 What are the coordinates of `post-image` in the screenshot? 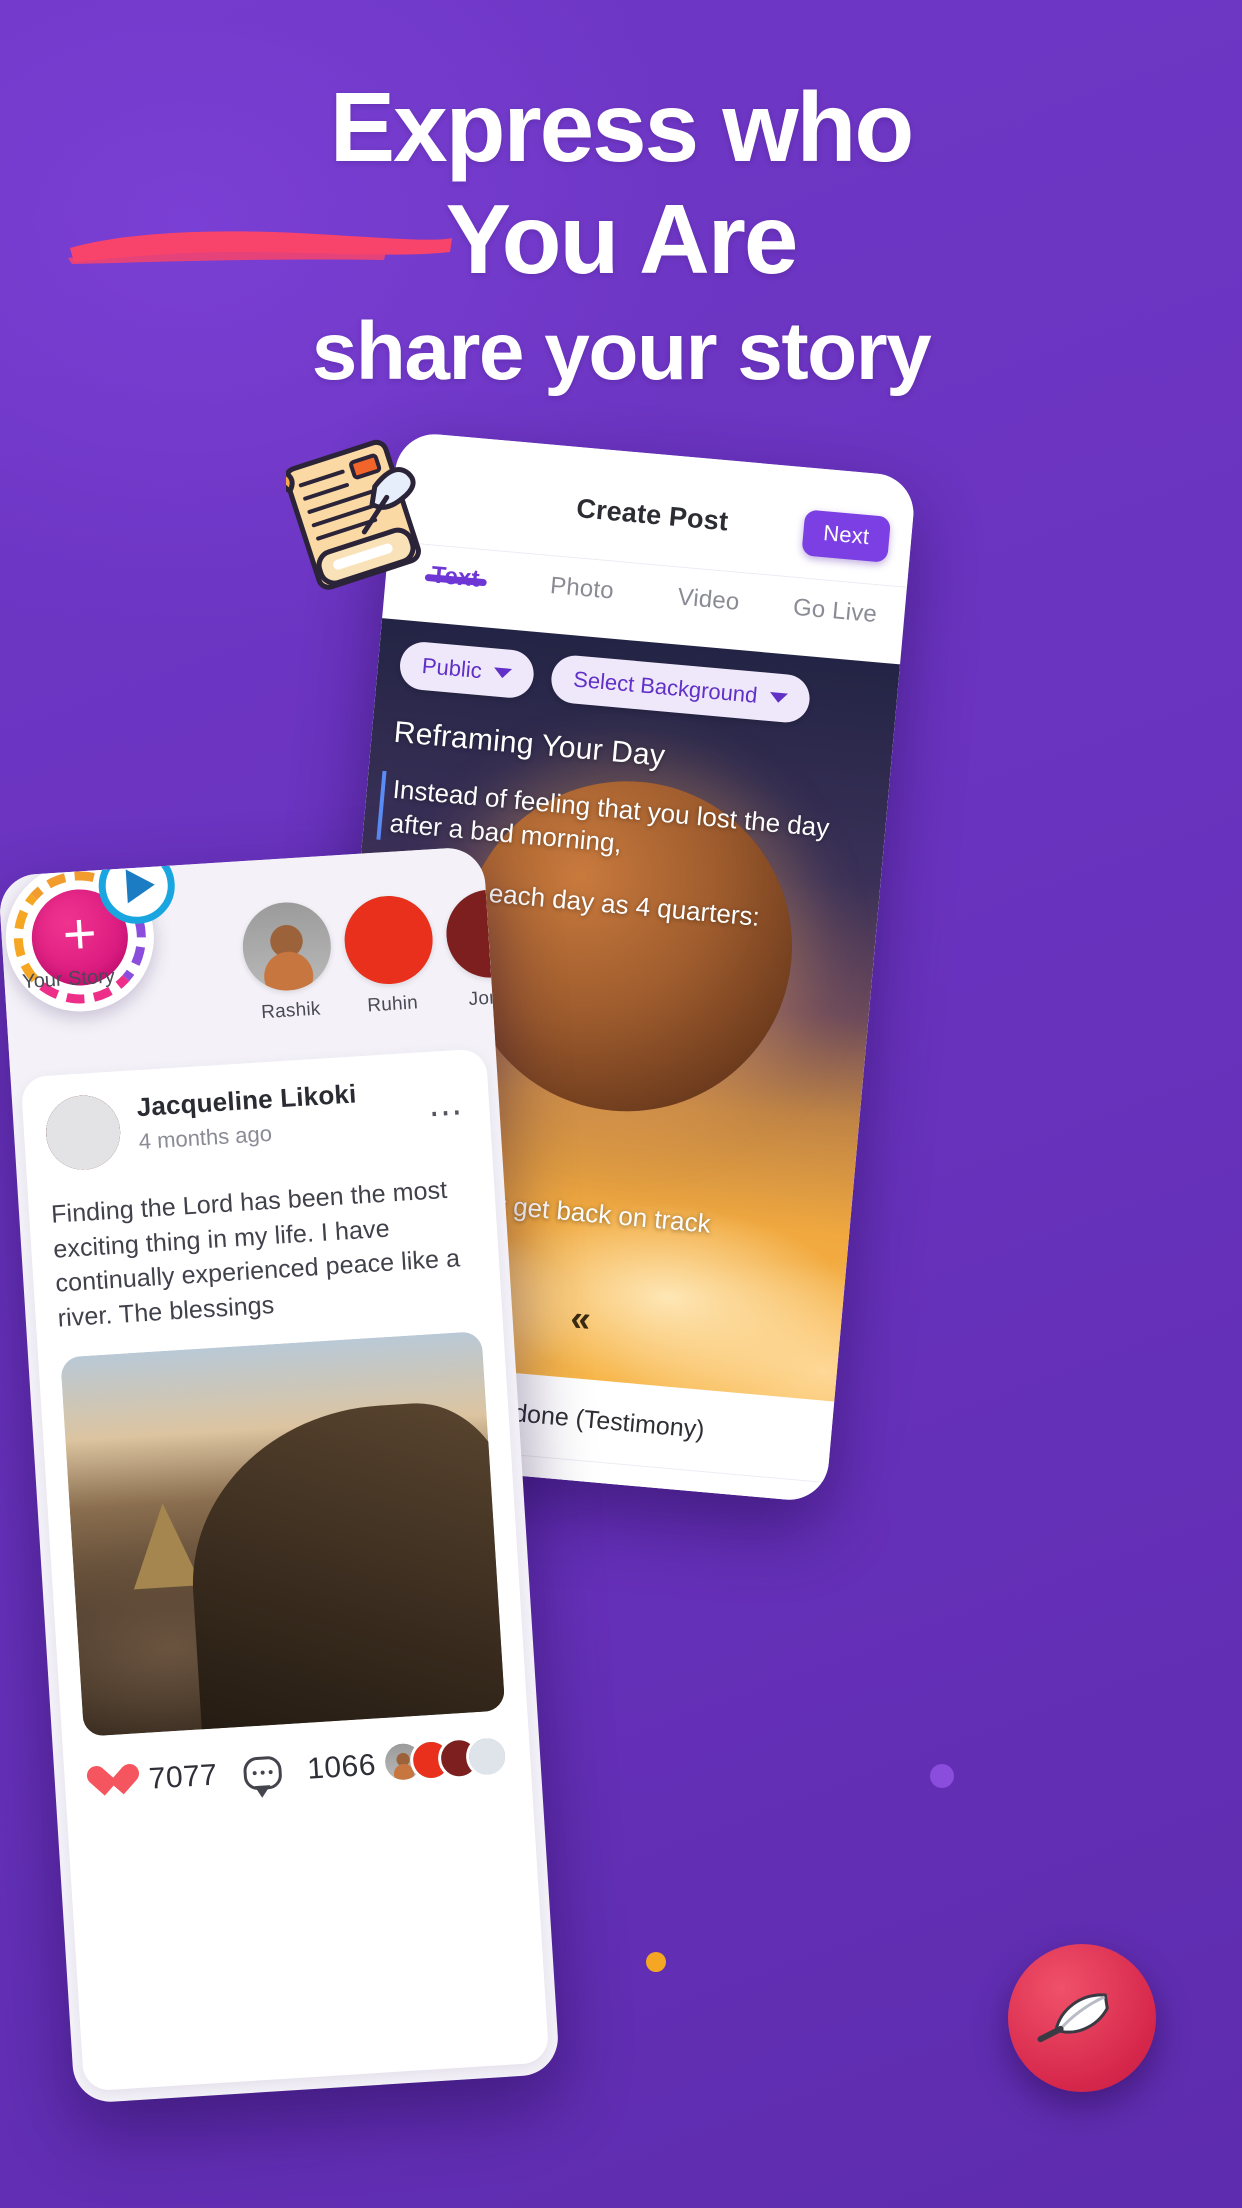 It's located at (283, 1534).